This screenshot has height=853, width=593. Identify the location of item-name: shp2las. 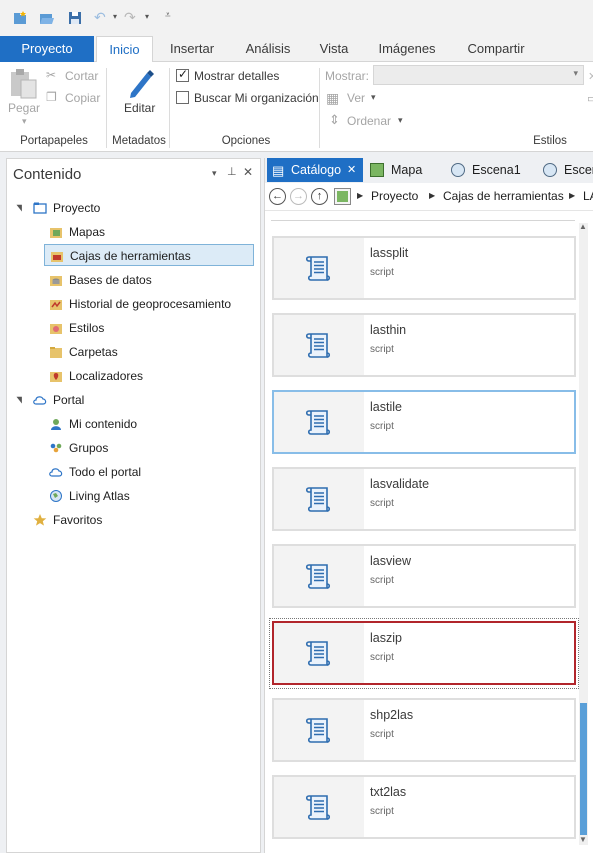
(392, 715).